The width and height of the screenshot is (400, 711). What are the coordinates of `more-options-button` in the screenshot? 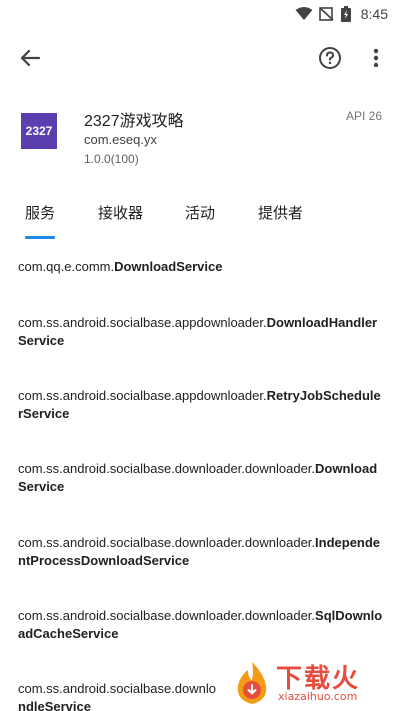 It's located at (376, 58).